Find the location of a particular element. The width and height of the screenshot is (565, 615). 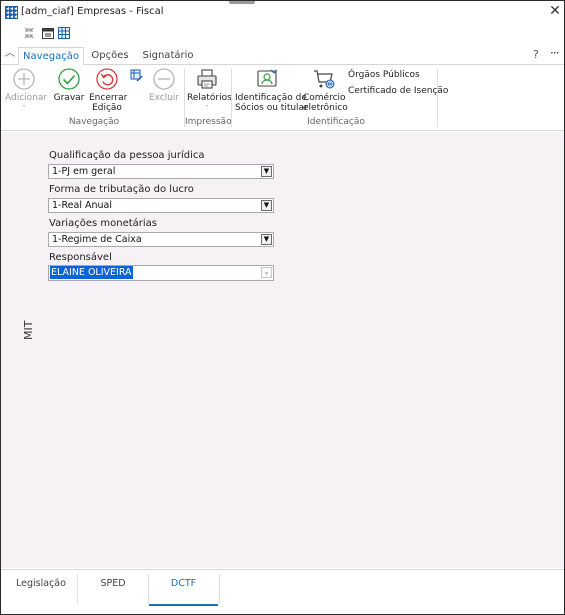

tab-legislacao: Legislação is located at coordinates (41, 588).